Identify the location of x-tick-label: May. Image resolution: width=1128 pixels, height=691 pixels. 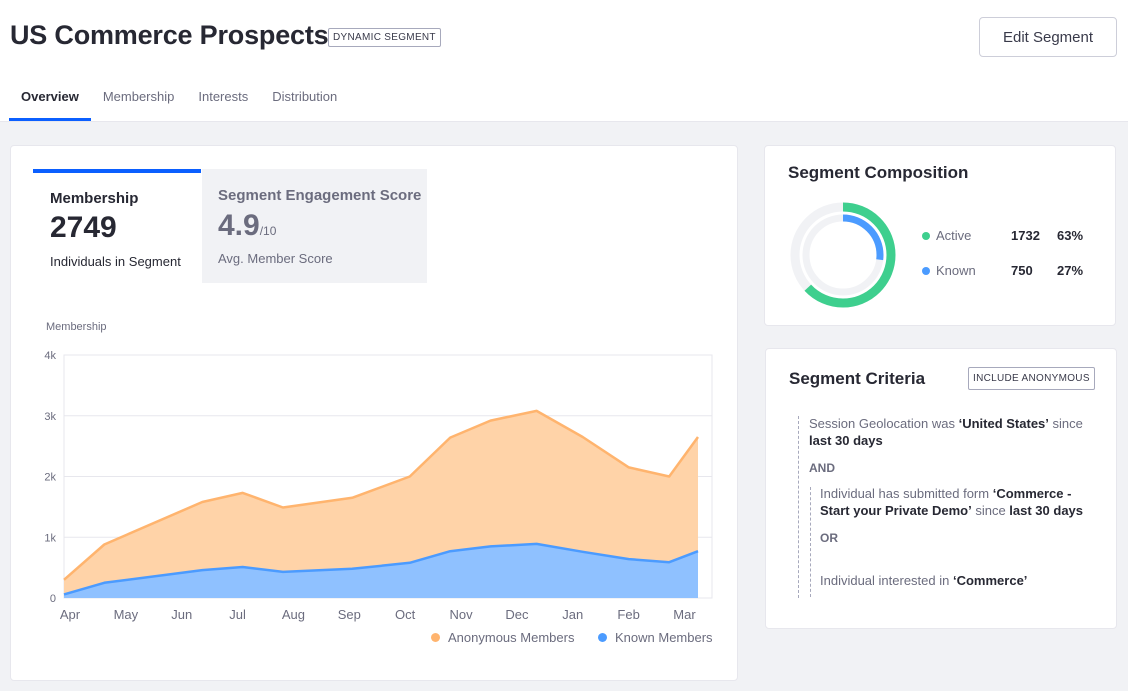
(126, 614).